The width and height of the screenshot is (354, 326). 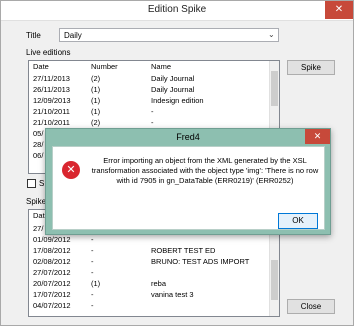 What do you see at coordinates (41, 67) in the screenshot?
I see `column-header-date: Date` at bounding box center [41, 67].